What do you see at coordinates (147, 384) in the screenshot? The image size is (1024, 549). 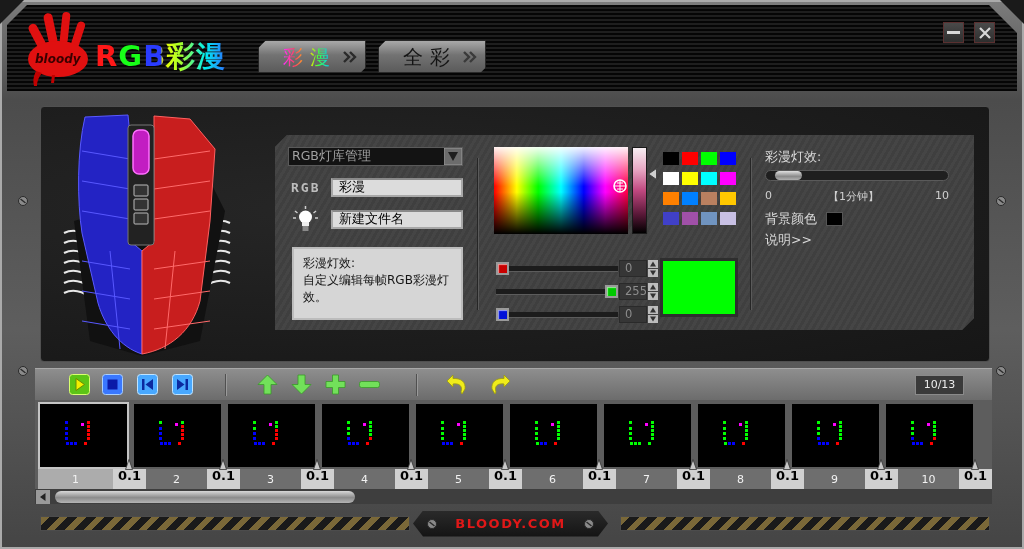 I see `skip-back-icon` at bounding box center [147, 384].